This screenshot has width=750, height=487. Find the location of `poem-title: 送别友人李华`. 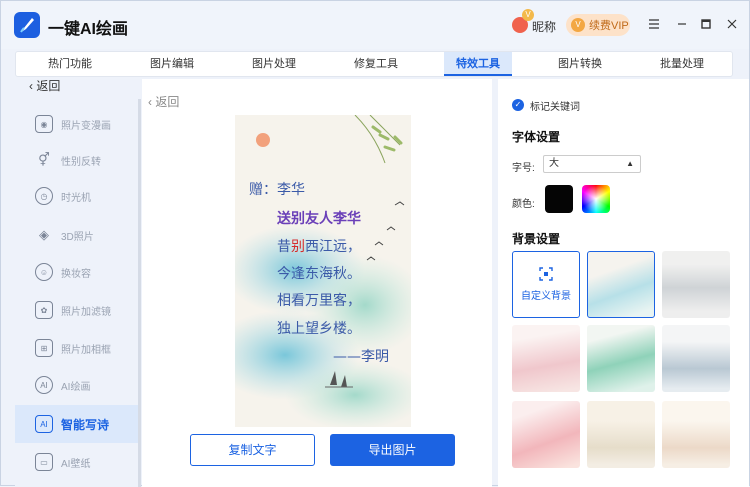

poem-title: 送别友人李华 is located at coordinates (319, 219).